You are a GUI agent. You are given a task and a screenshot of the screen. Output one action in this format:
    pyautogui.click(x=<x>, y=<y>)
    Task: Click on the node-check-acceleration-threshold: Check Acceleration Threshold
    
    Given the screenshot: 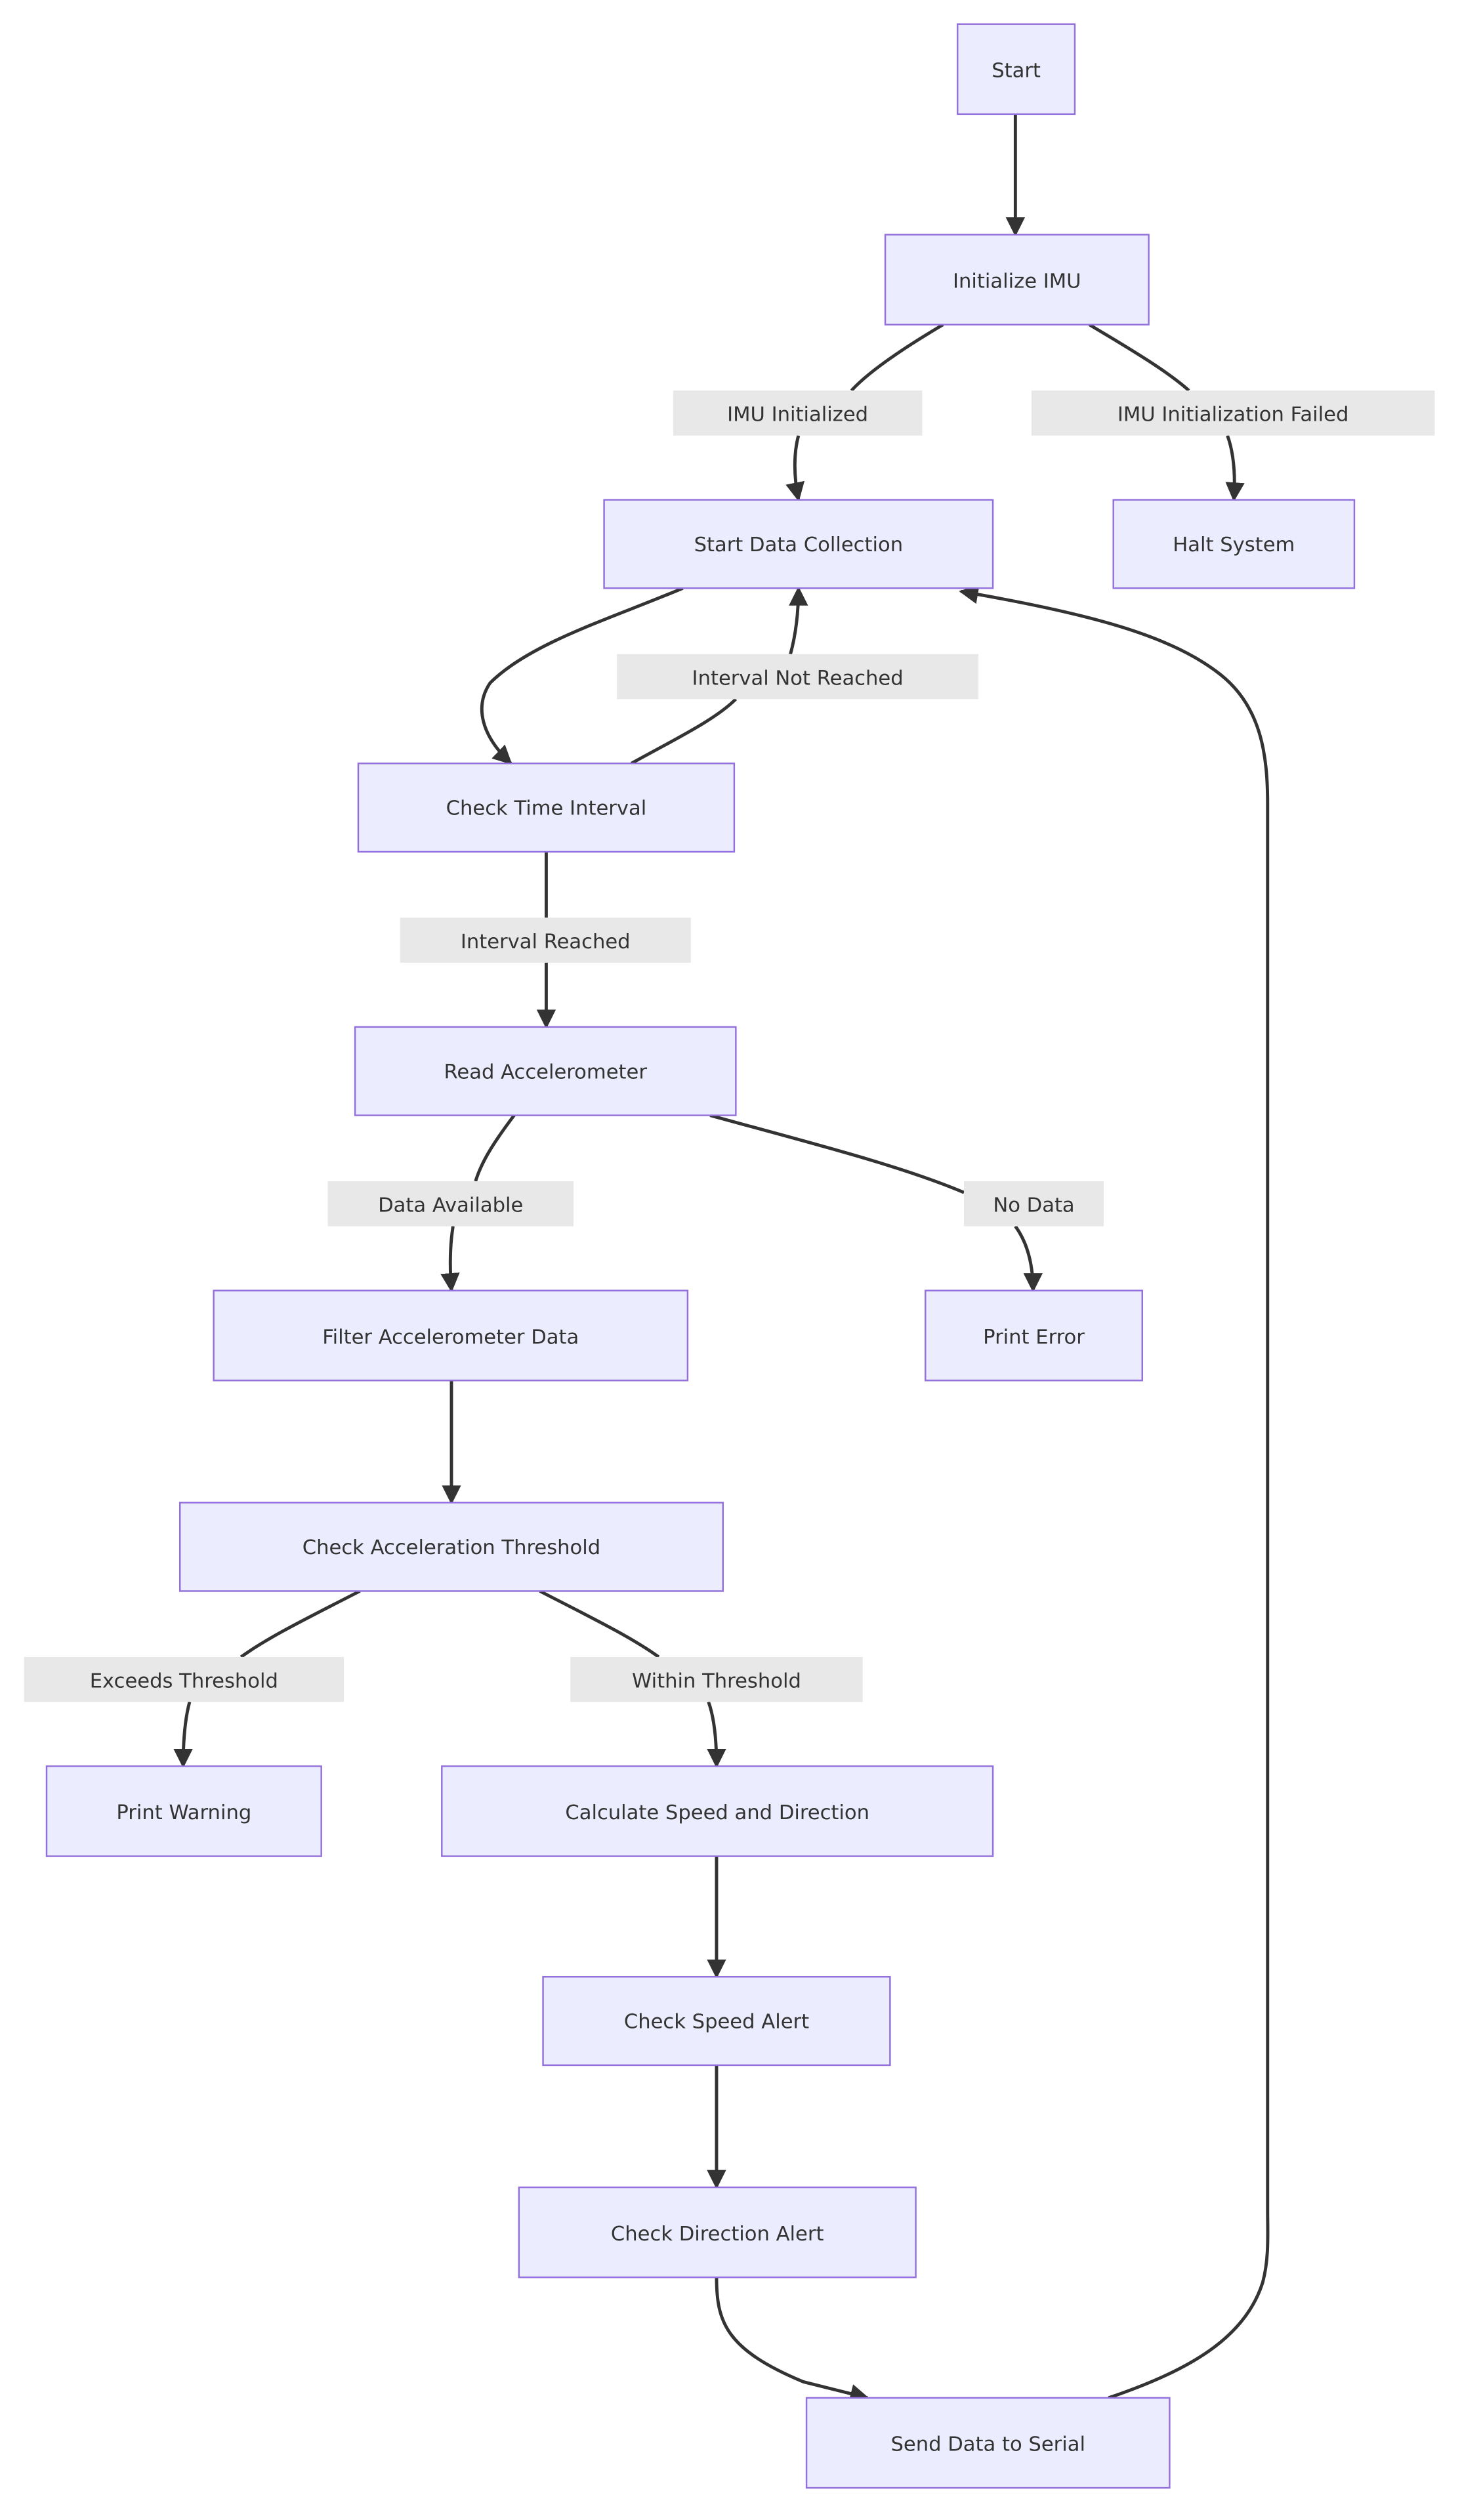 What is the action you would take?
    pyautogui.click(x=451, y=1547)
    